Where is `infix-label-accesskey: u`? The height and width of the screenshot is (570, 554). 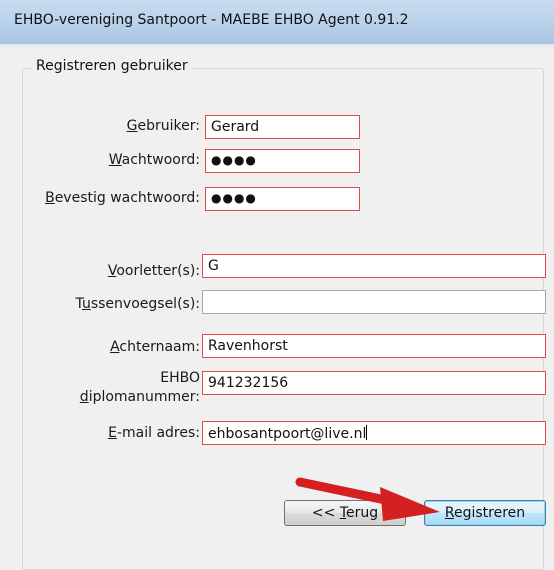 infix-label-accesskey: u is located at coordinates (86, 304).